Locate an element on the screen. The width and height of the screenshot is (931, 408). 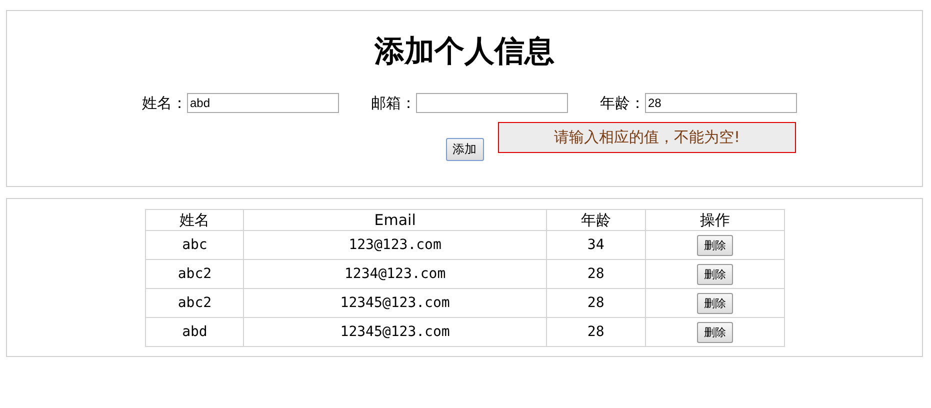
add-button: 添加 is located at coordinates (465, 149).